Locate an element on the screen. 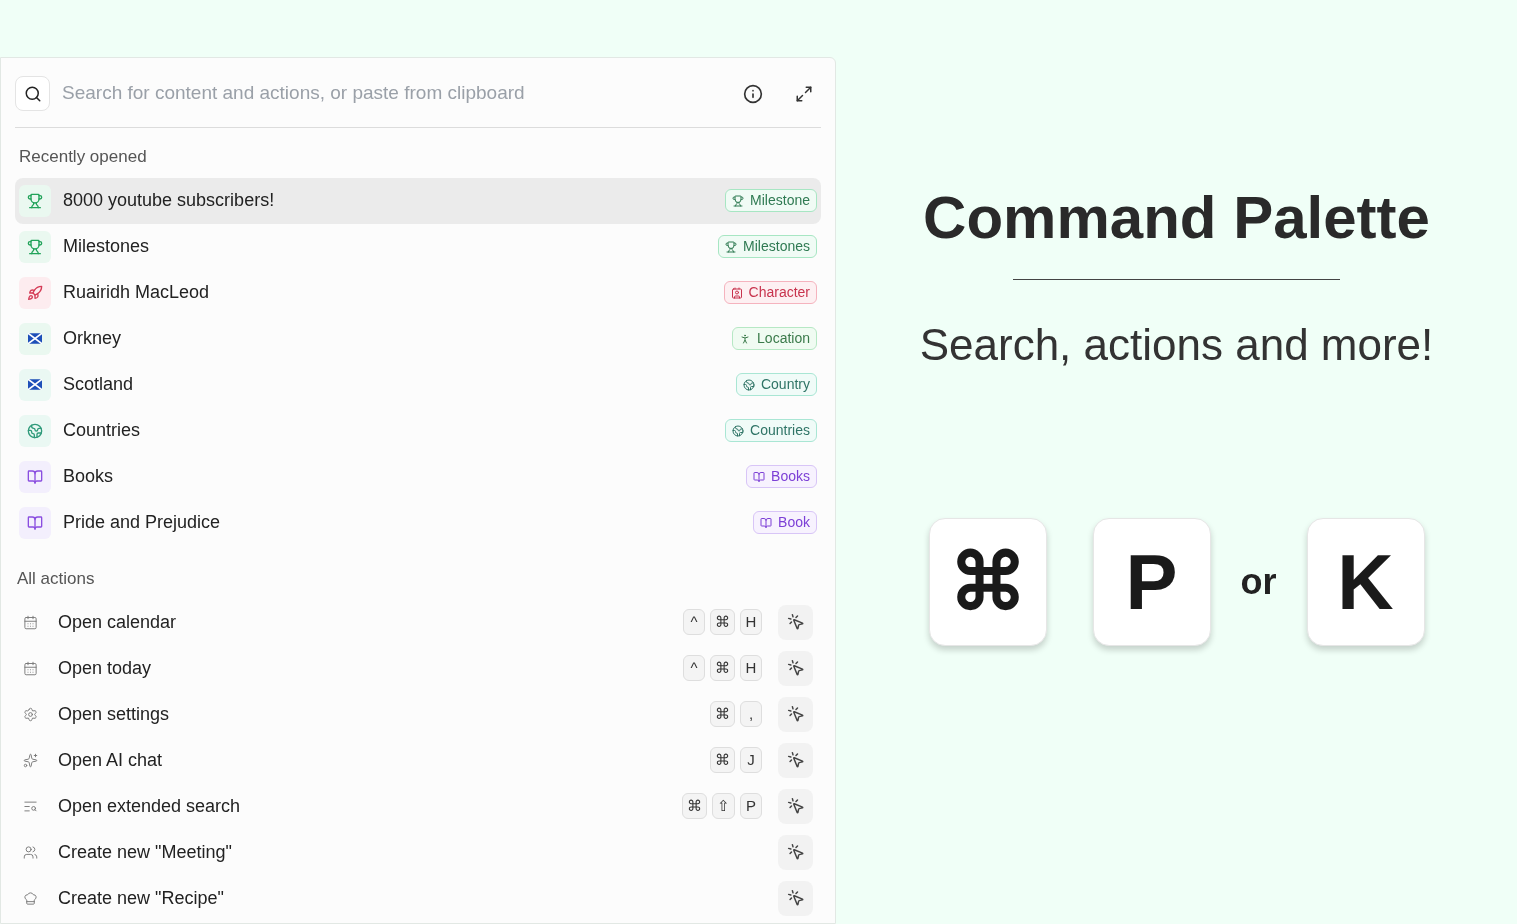  or-text: or is located at coordinates (1258, 582).